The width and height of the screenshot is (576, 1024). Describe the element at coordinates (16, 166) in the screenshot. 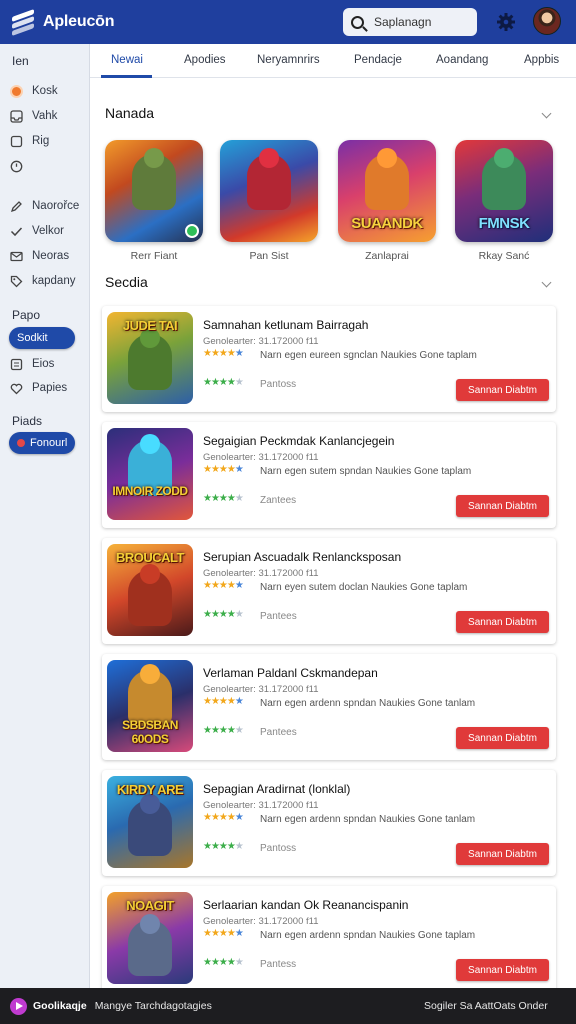

I see `clock-icon` at that location.